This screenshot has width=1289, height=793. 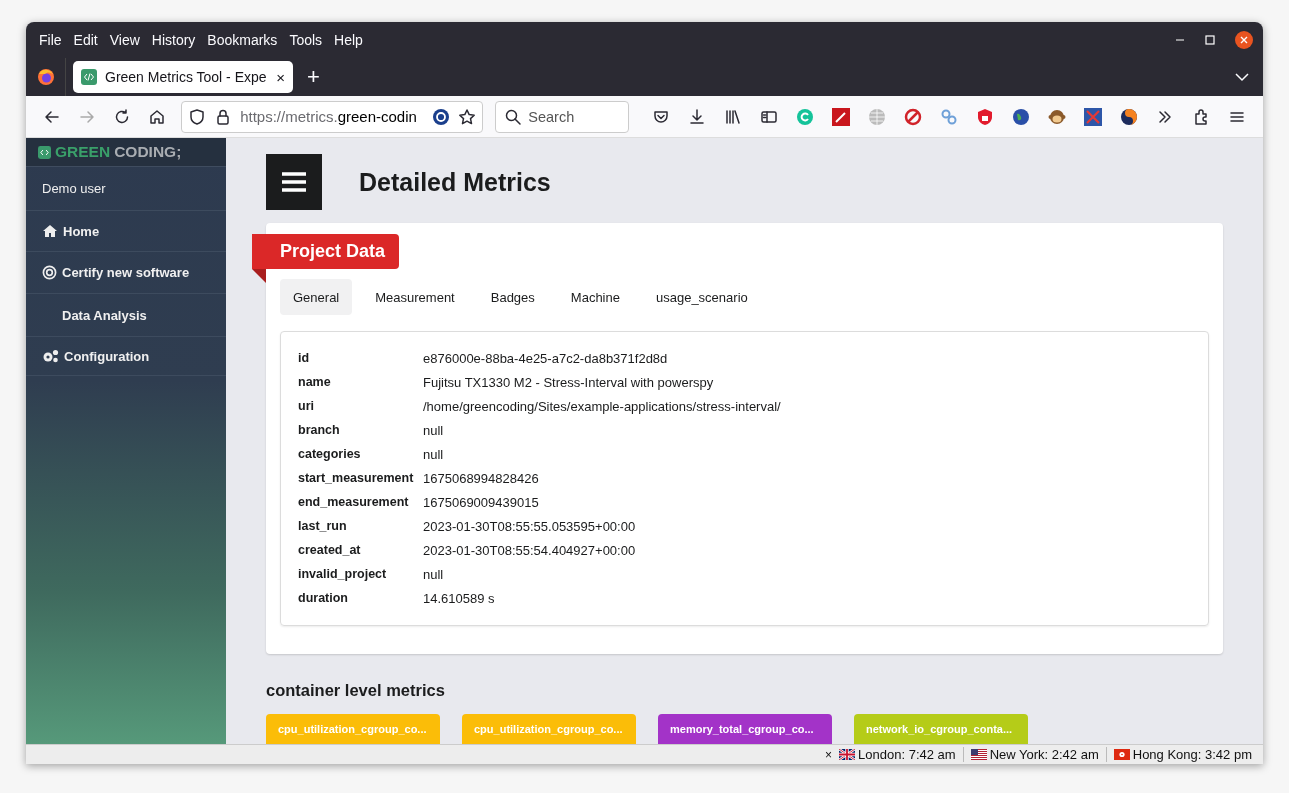 I want to click on tab-title: Green Metrics Tool - Expe, so click(x=186, y=77).